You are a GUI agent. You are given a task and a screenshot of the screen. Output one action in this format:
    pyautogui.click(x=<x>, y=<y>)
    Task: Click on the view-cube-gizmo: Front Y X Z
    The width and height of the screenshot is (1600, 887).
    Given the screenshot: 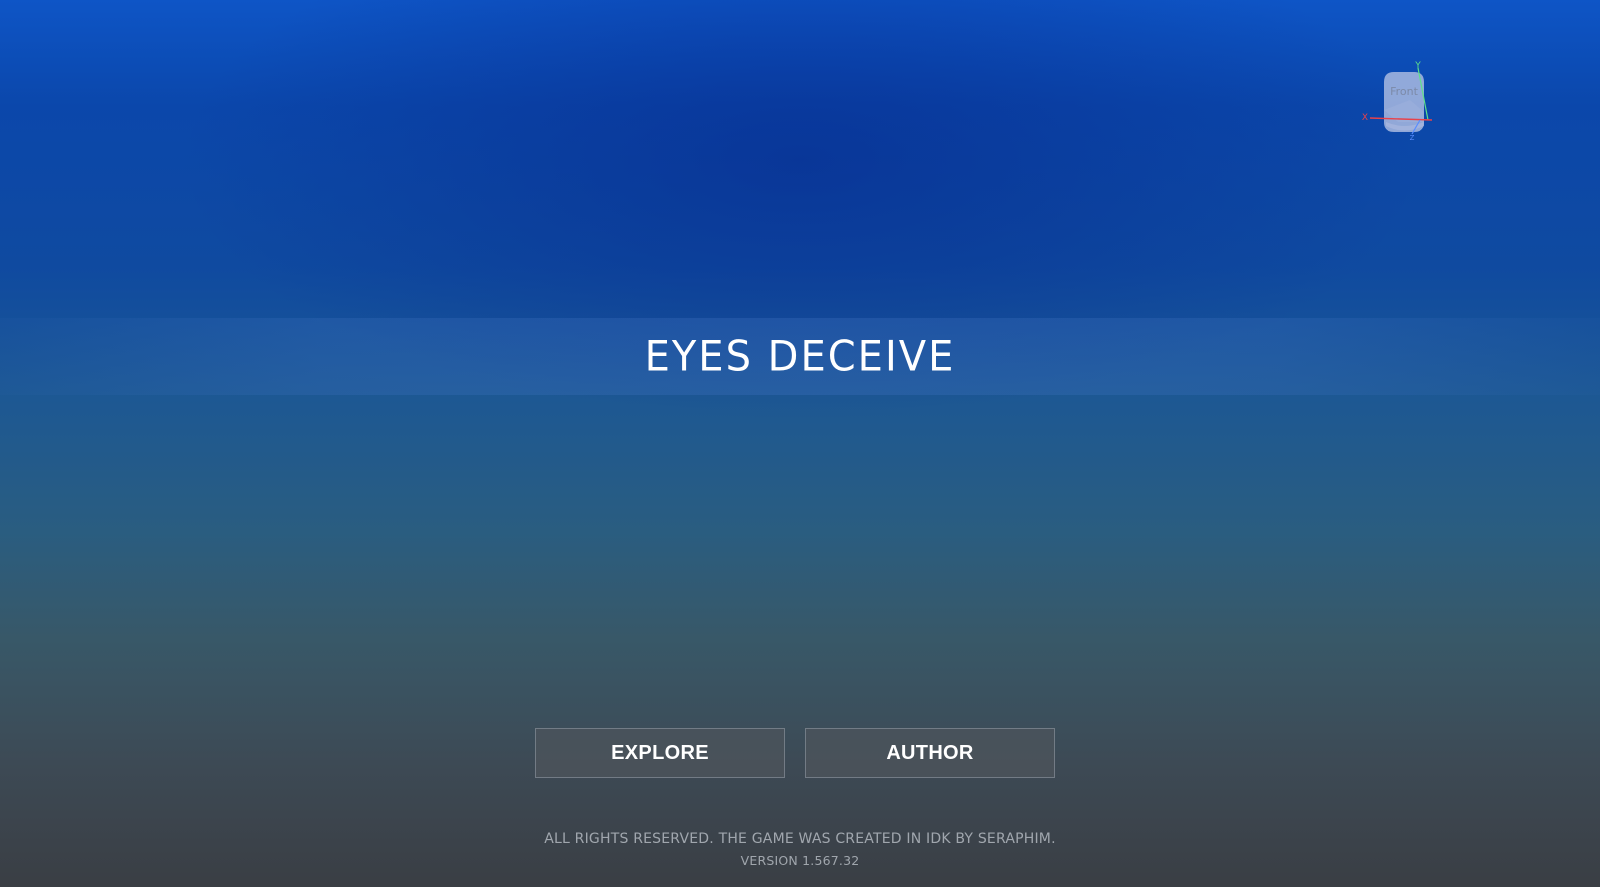 What is the action you would take?
    pyautogui.click(x=1408, y=101)
    